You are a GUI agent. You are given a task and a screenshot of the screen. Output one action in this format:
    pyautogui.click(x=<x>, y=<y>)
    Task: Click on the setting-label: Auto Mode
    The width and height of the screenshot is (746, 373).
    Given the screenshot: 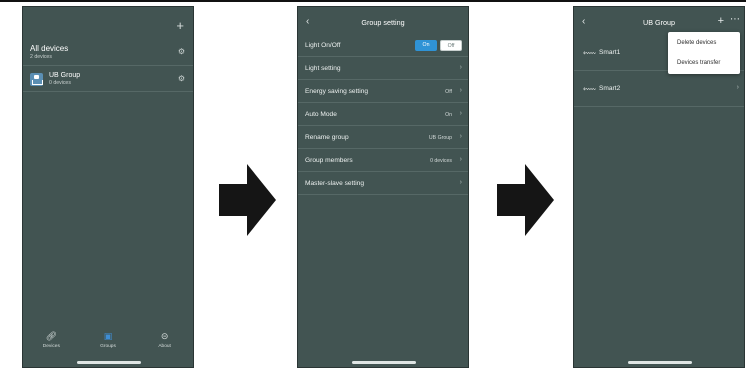 What is the action you would take?
    pyautogui.click(x=321, y=114)
    